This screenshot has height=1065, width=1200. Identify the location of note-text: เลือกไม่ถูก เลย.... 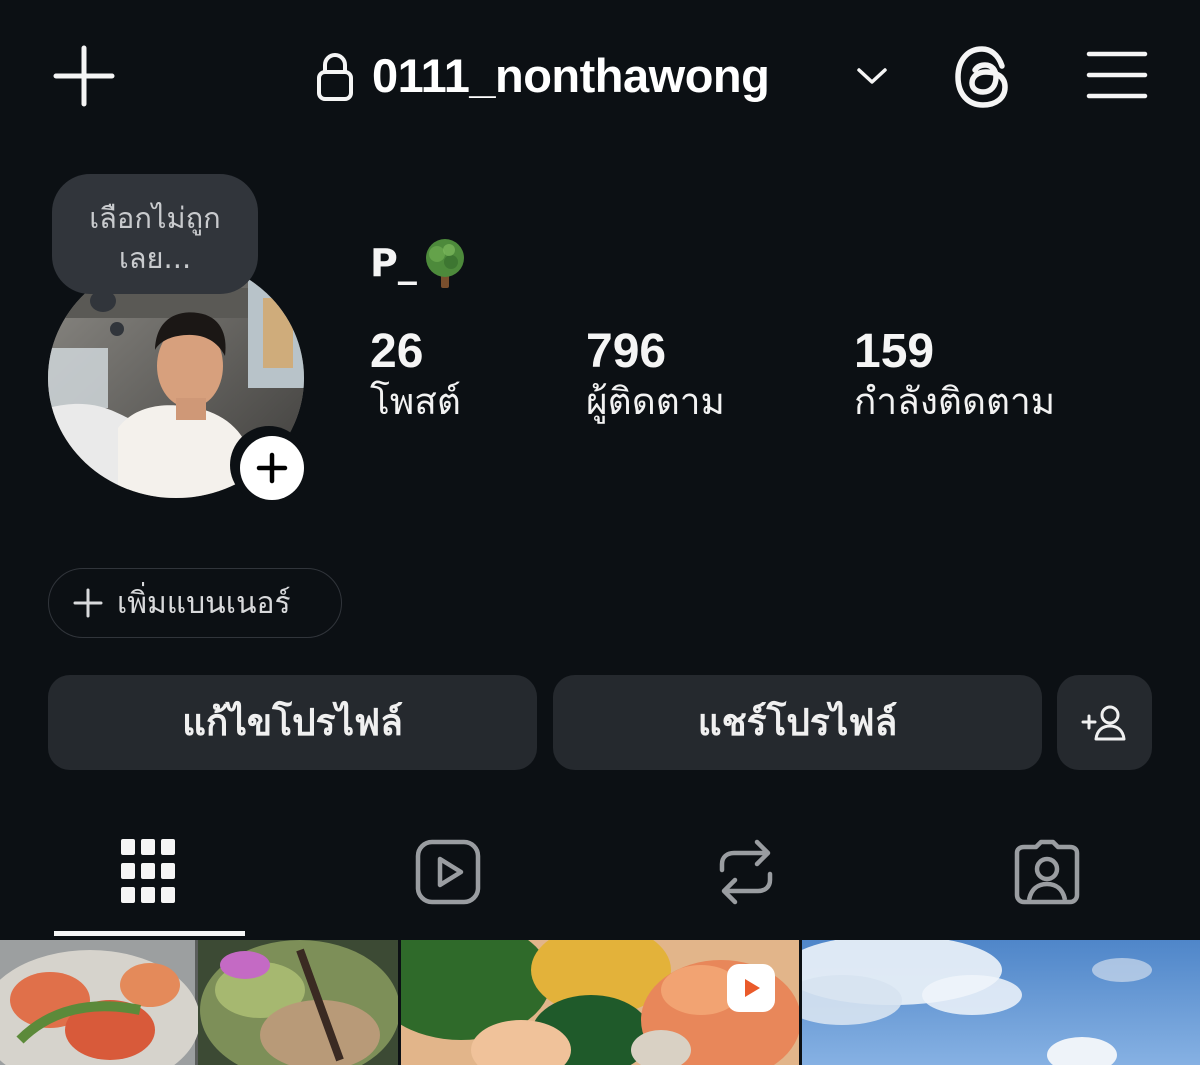
(155, 238).